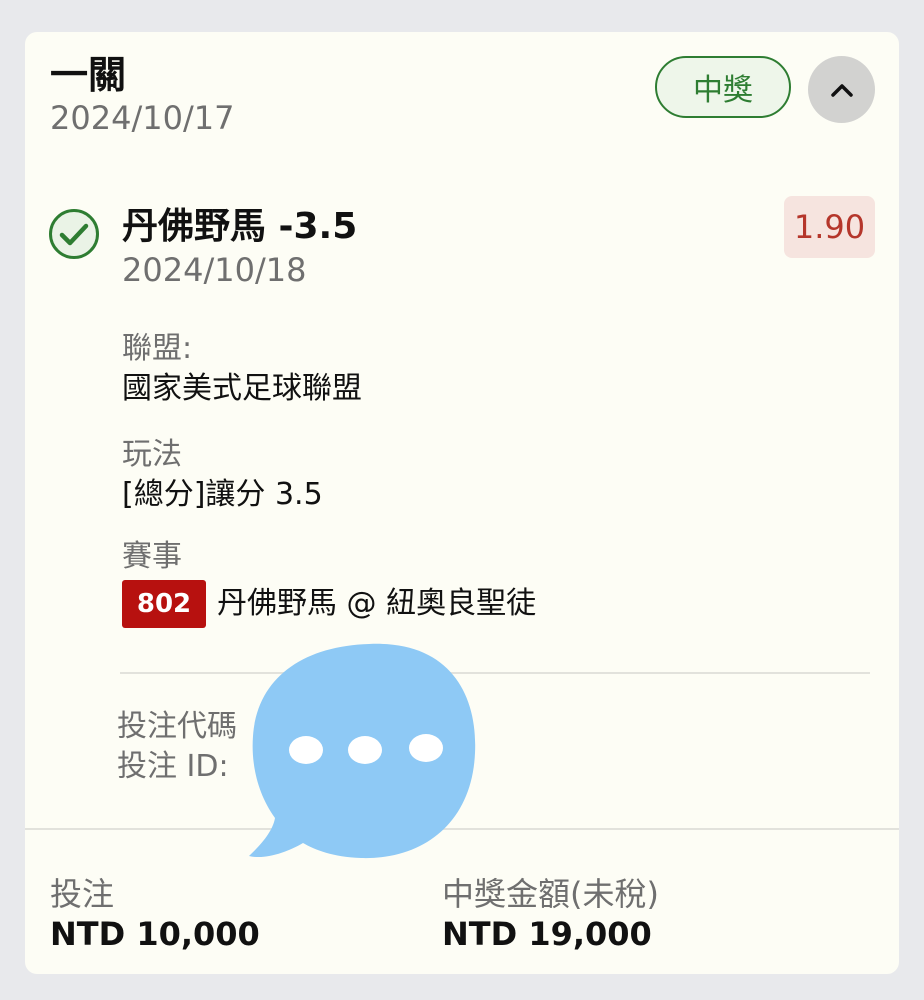 This screenshot has width=924, height=1000. I want to click on status-badge: 中獎, so click(723, 87).